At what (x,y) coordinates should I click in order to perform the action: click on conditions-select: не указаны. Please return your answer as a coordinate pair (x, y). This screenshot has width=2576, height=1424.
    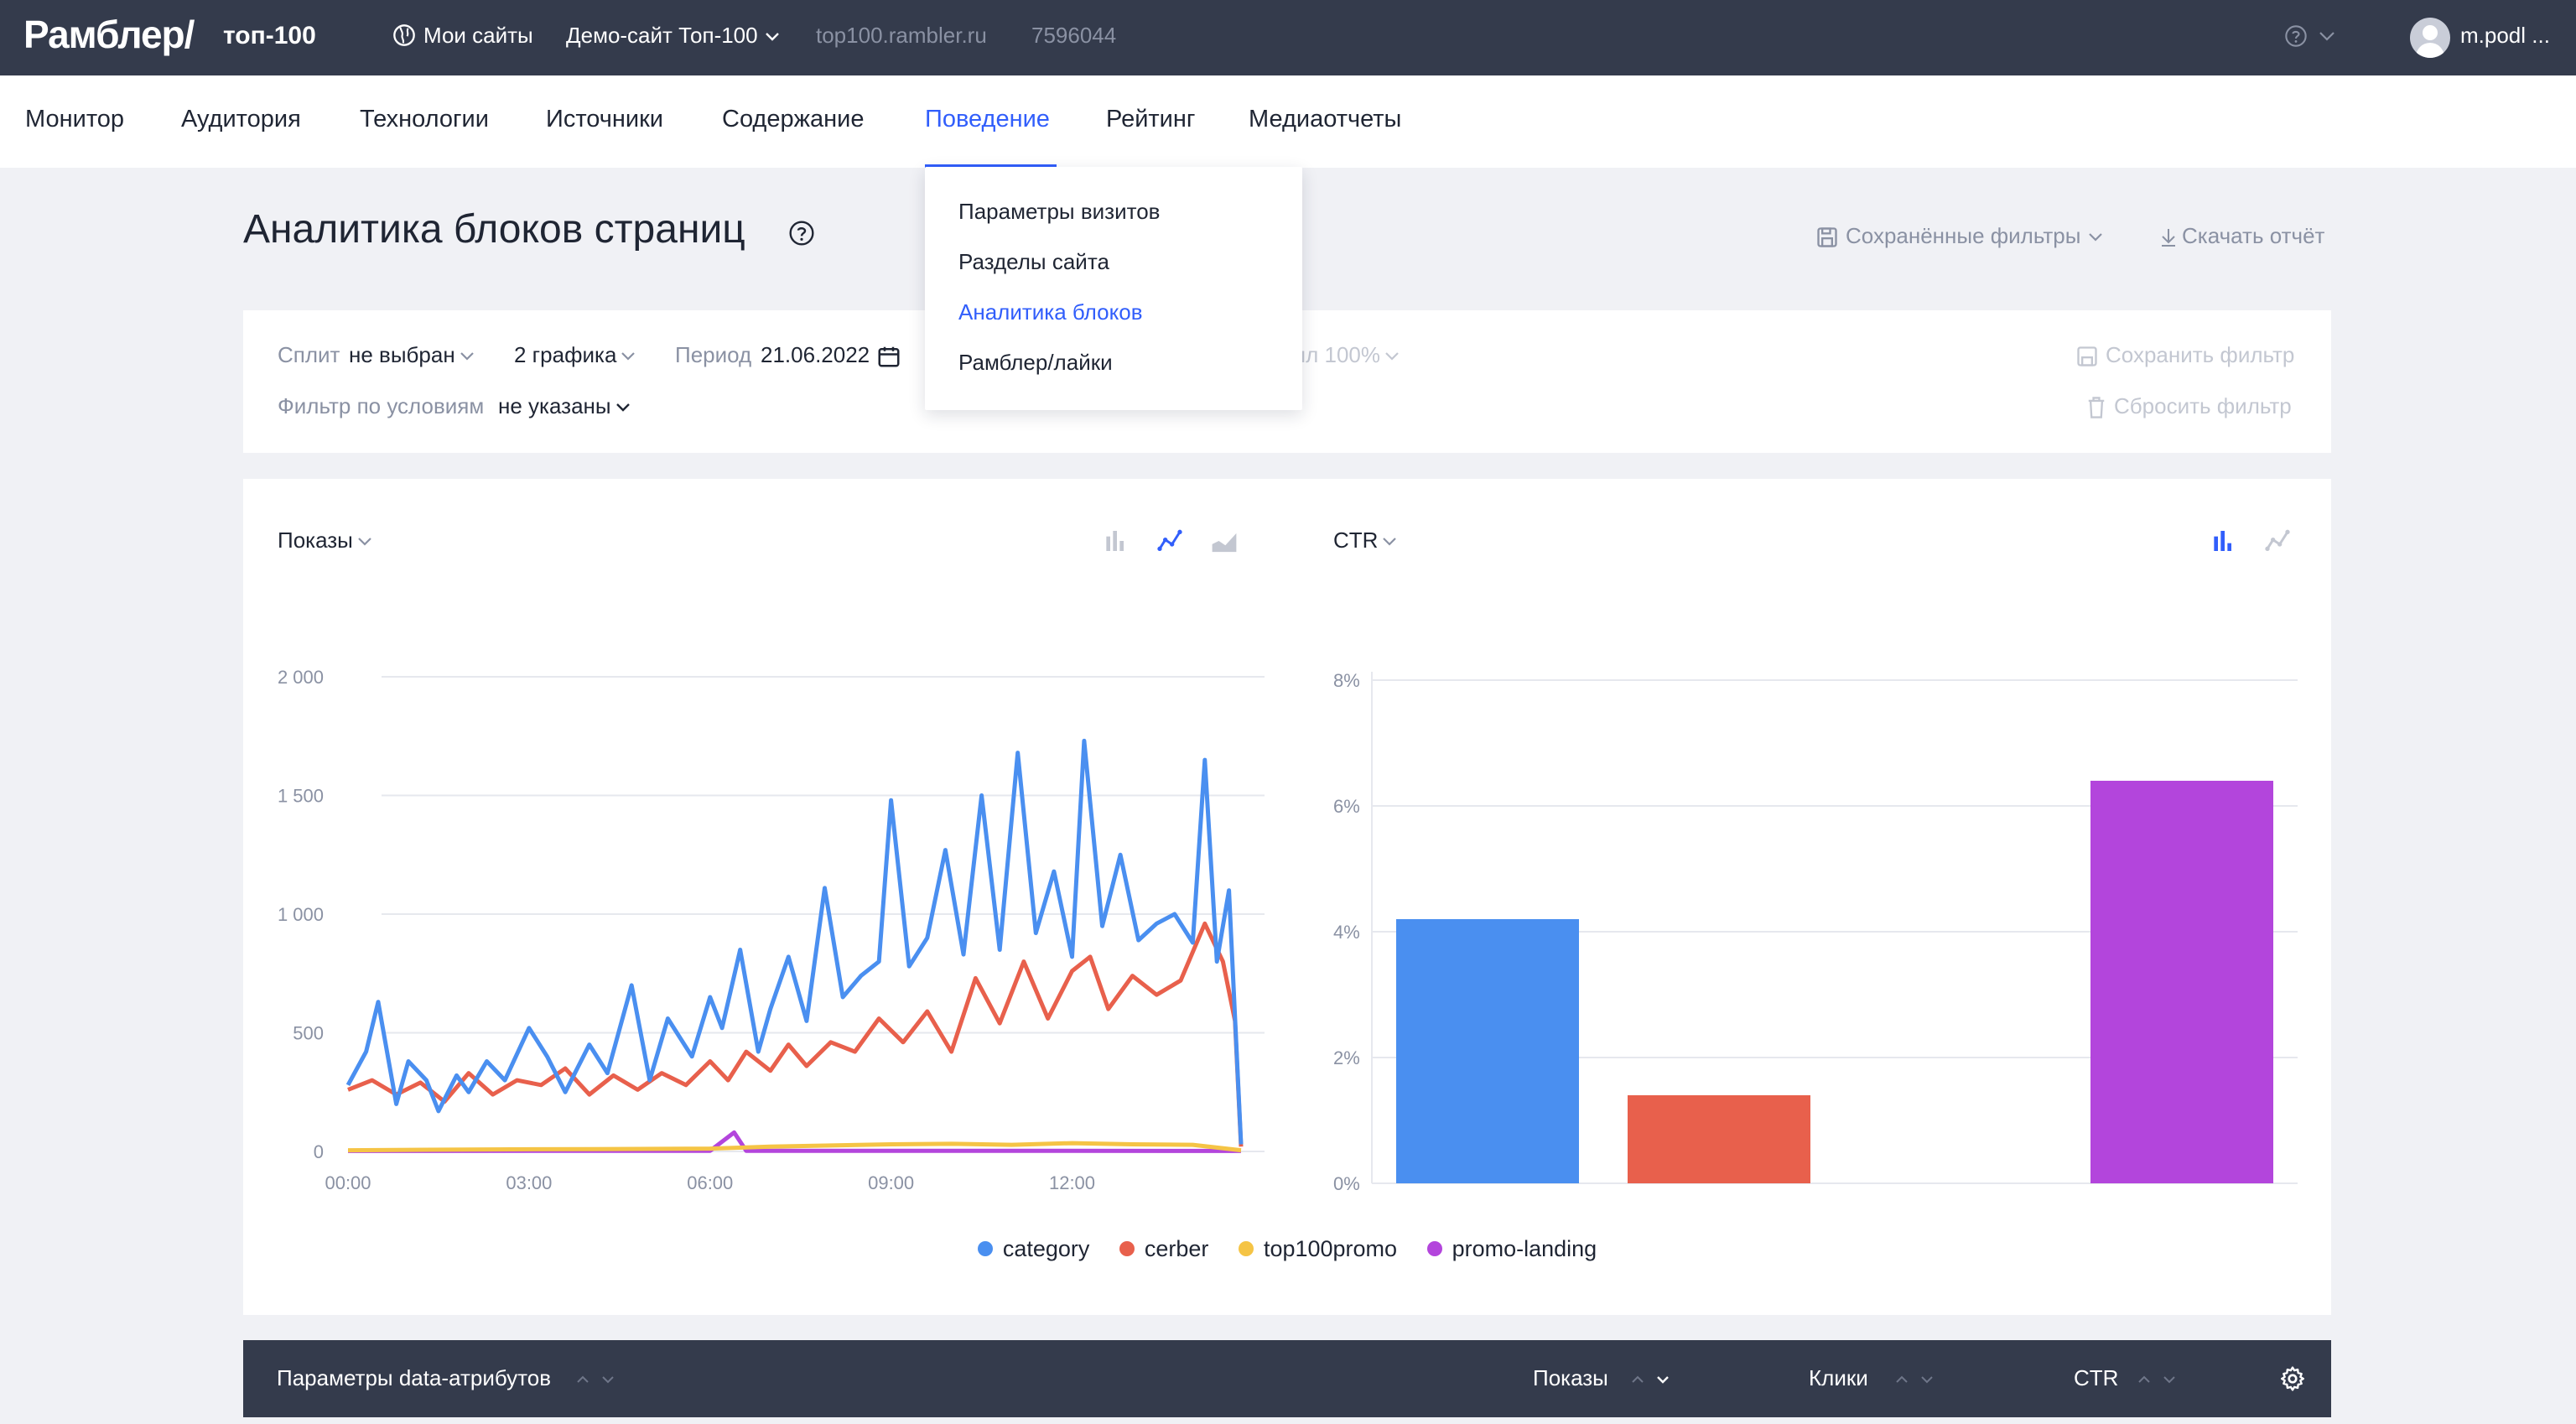
    Looking at the image, I should click on (564, 406).